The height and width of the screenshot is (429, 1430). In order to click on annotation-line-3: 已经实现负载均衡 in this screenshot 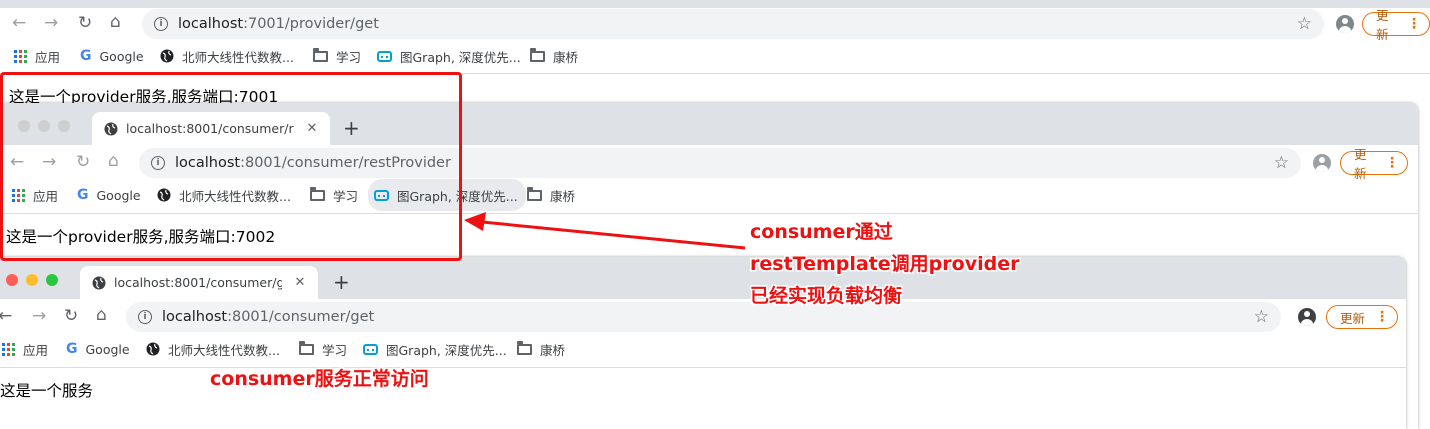, I will do `click(826, 296)`.